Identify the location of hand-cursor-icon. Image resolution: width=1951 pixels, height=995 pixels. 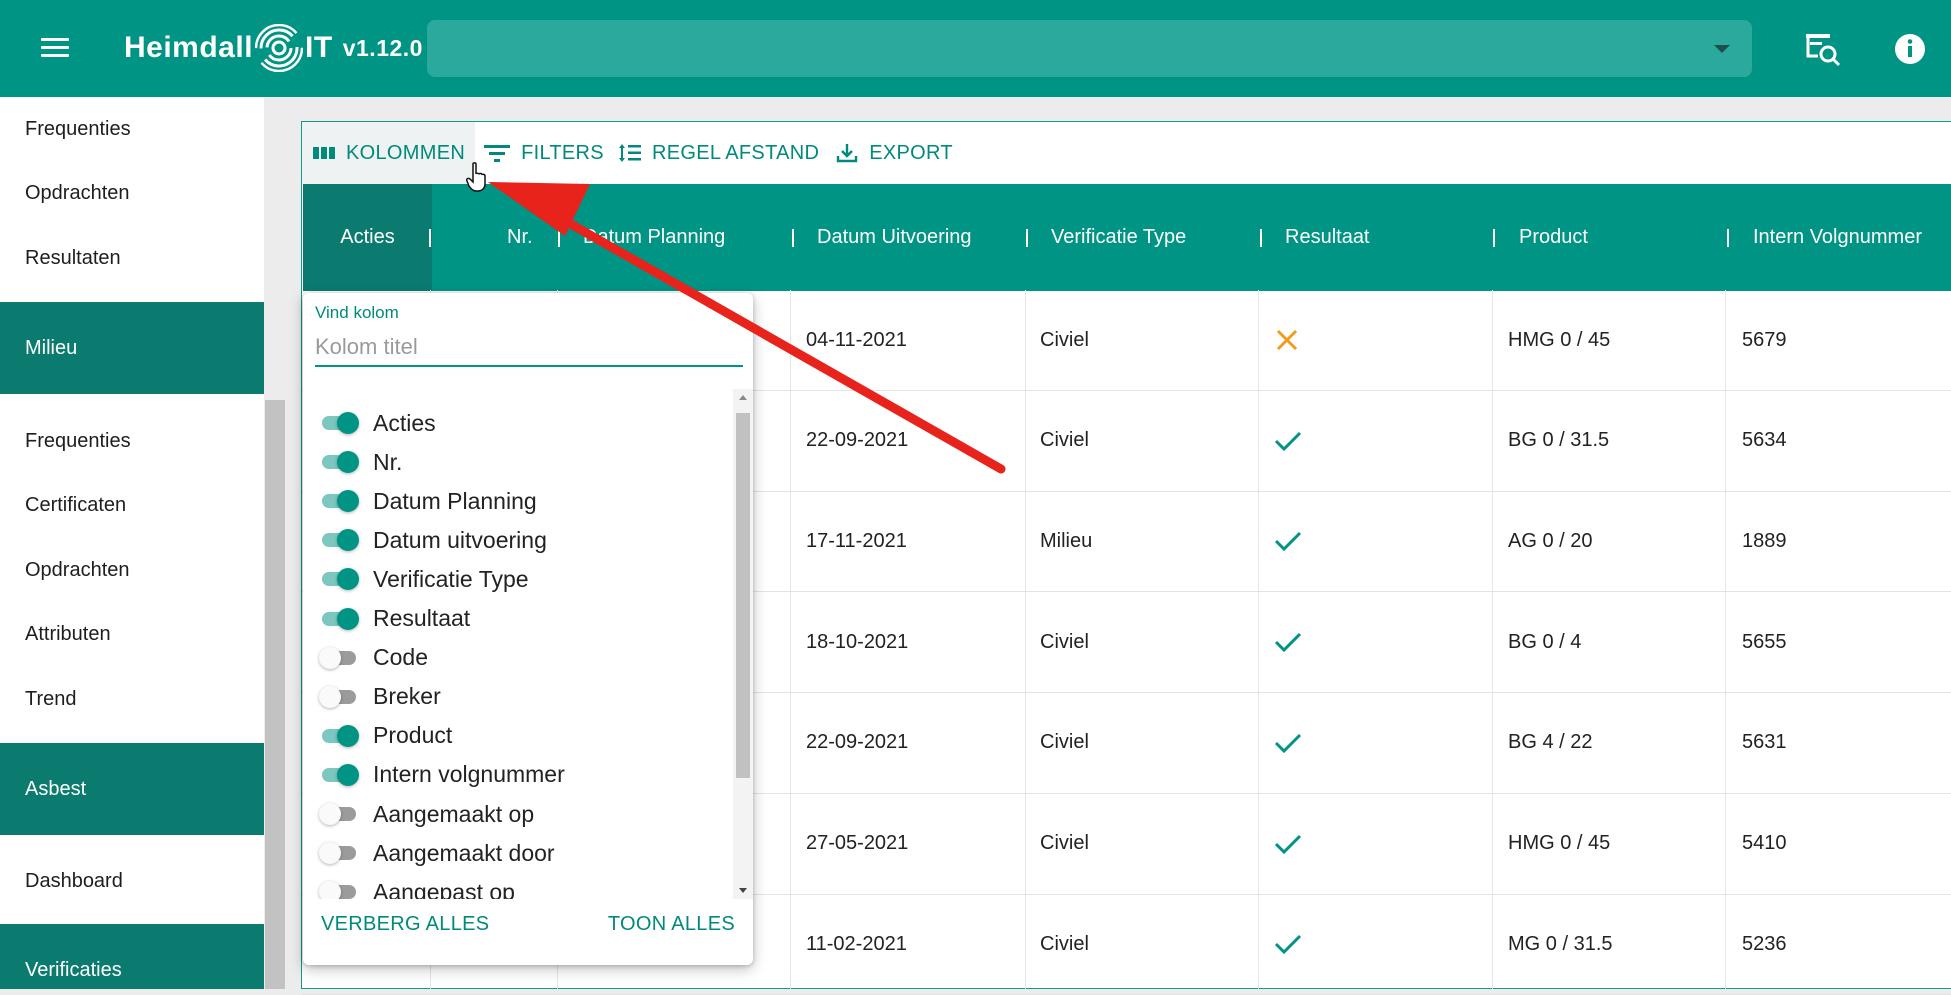
(476, 177).